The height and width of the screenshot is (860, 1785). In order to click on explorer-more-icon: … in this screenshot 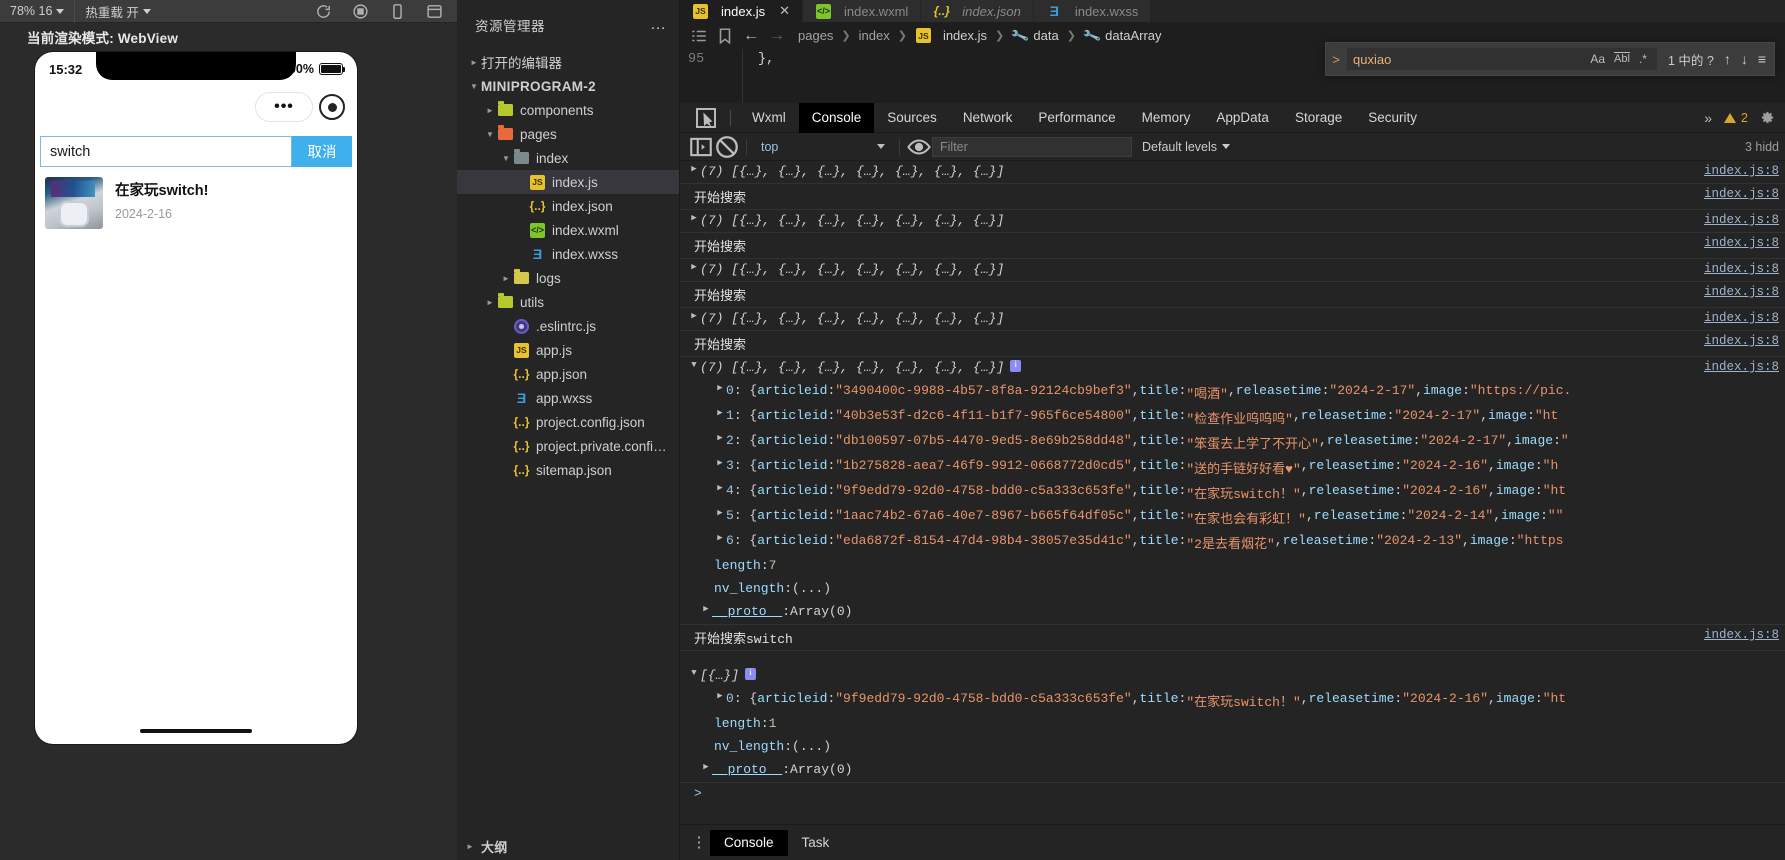, I will do `click(658, 25)`.